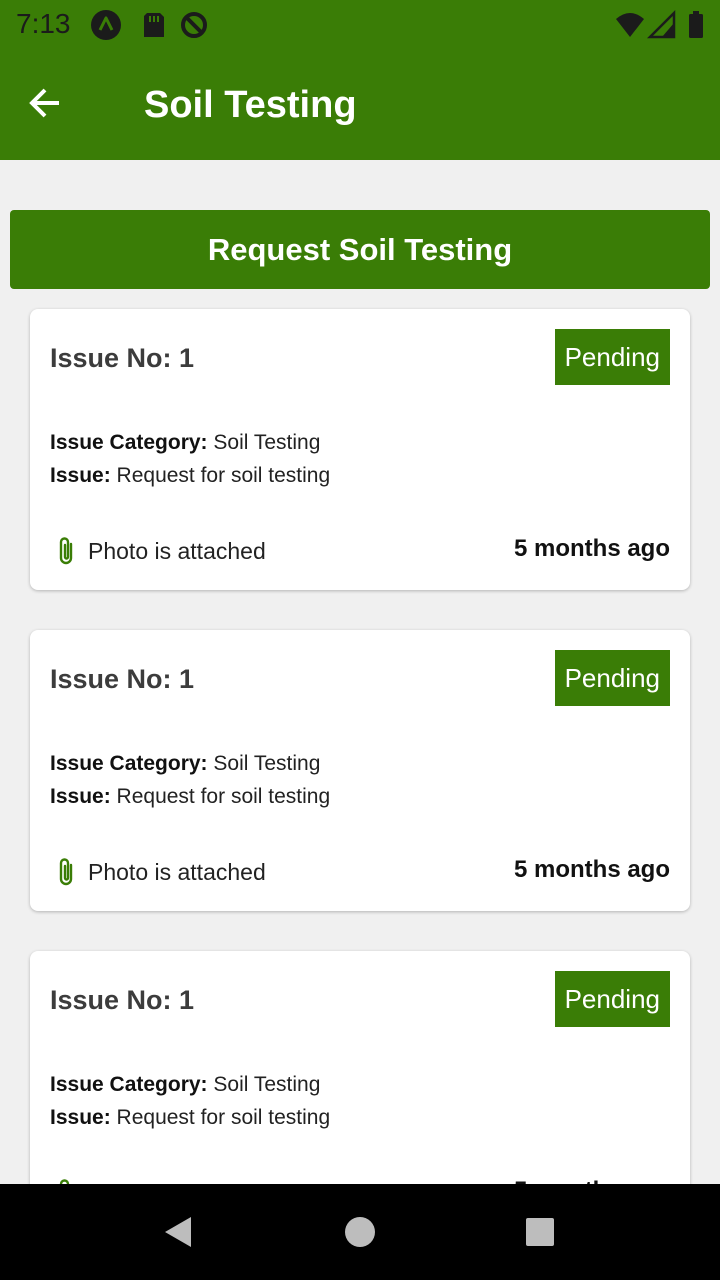  I want to click on home-circle-icon, so click(360, 1232).